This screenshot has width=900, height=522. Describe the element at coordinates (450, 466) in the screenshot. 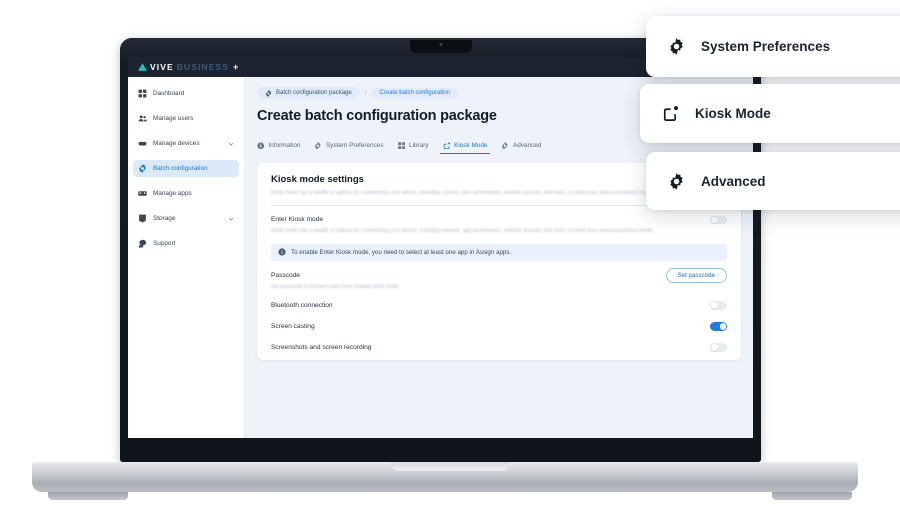

I see `laptop-base-notch` at that location.